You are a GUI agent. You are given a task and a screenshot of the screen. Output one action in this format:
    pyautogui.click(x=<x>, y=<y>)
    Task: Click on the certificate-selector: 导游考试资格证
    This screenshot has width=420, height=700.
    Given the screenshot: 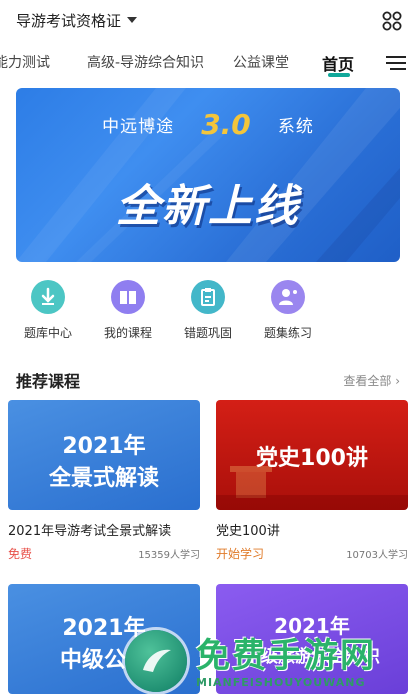 What is the action you would take?
    pyautogui.click(x=68, y=20)
    